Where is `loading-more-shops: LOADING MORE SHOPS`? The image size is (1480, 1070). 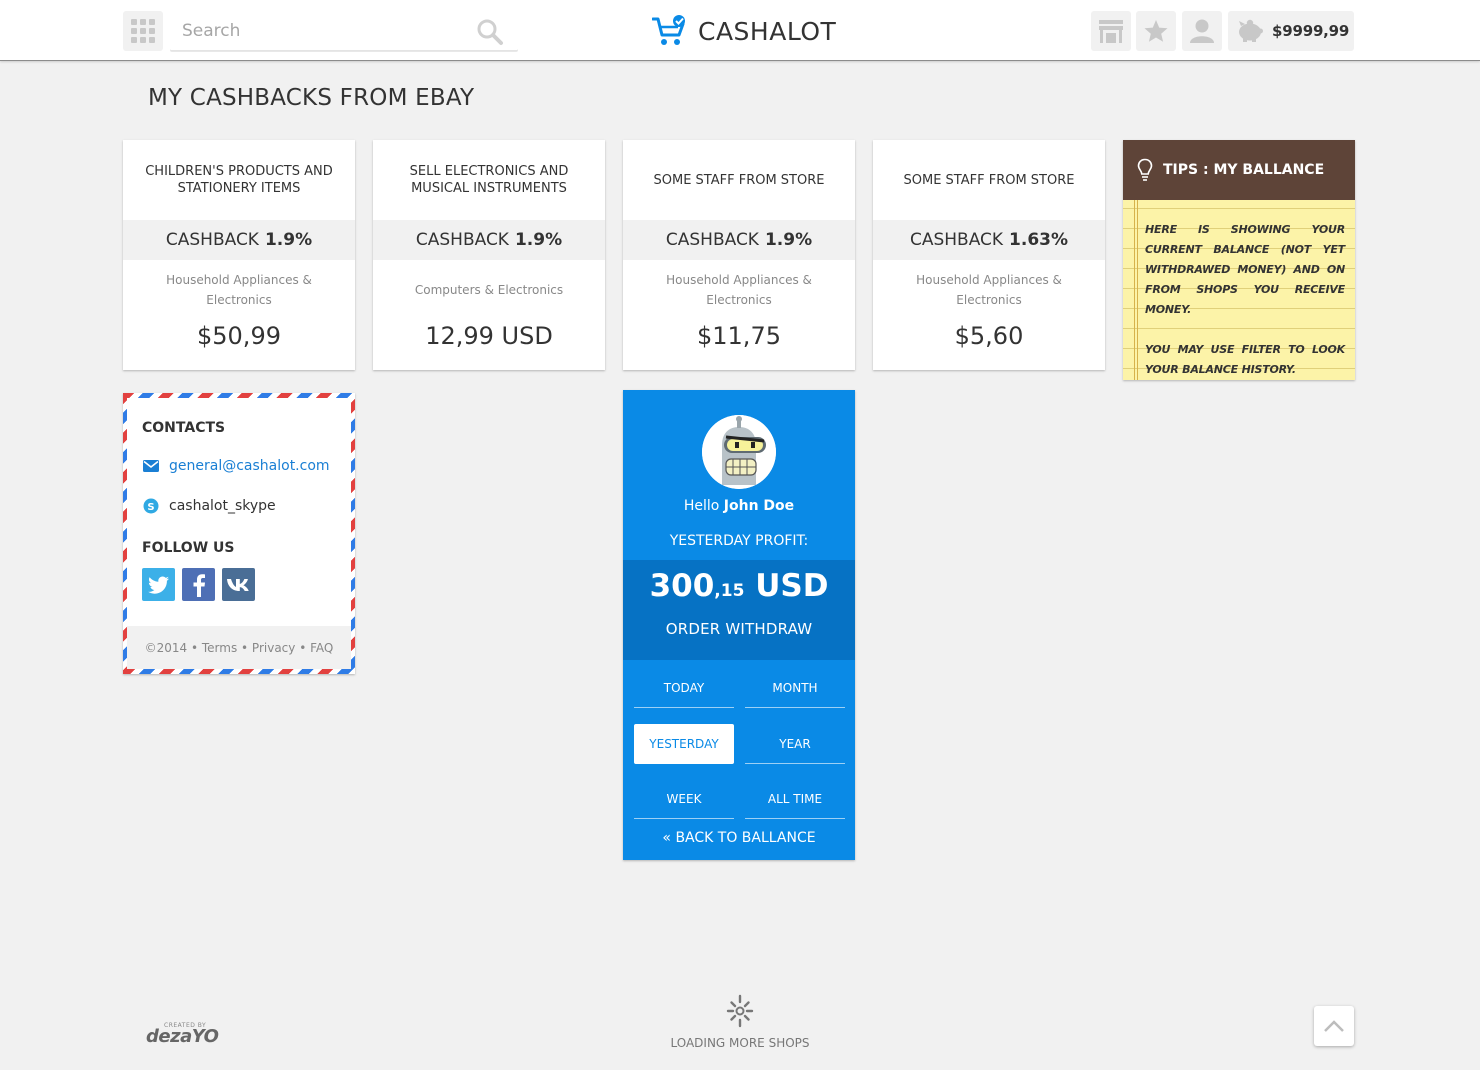 loading-more-shops: LOADING MORE SHOPS is located at coordinates (740, 1022).